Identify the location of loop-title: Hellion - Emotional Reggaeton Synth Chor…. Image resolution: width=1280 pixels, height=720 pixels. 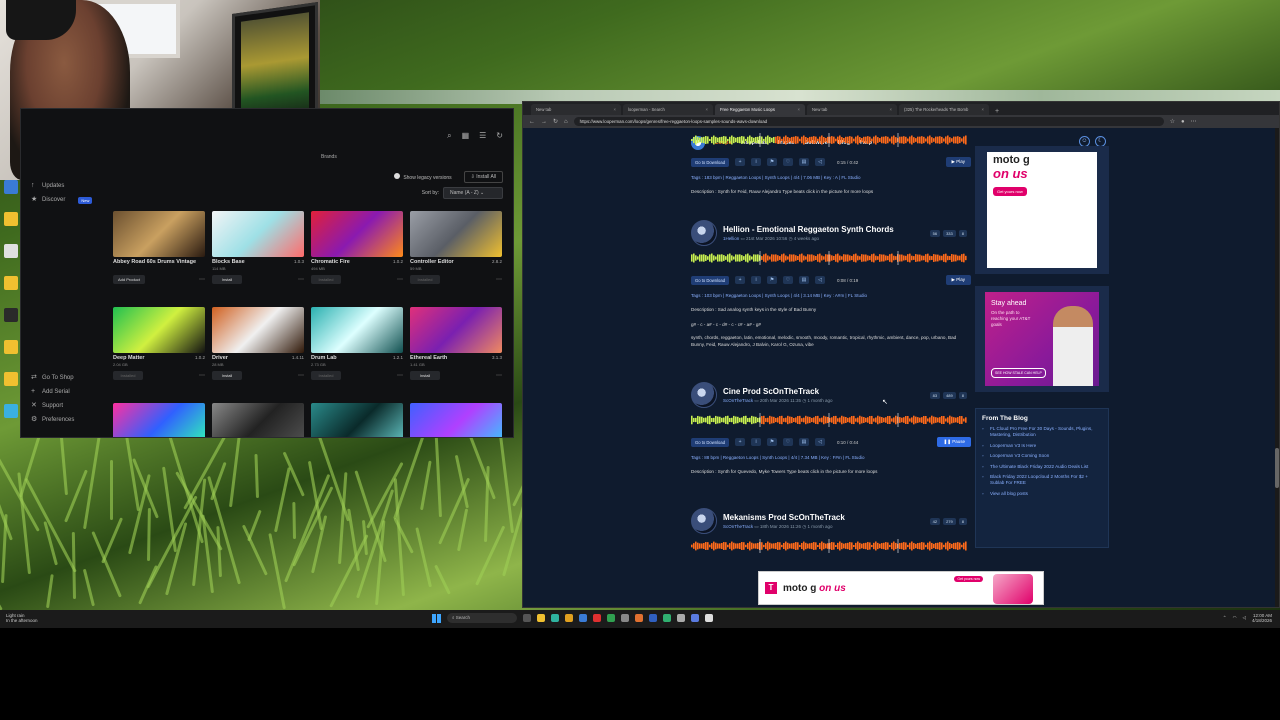
(808, 229).